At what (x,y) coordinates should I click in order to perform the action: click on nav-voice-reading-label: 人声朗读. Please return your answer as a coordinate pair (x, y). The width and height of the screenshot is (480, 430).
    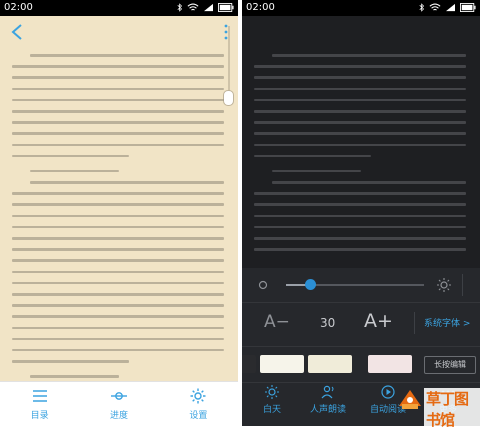
    Looking at the image, I should click on (327, 410).